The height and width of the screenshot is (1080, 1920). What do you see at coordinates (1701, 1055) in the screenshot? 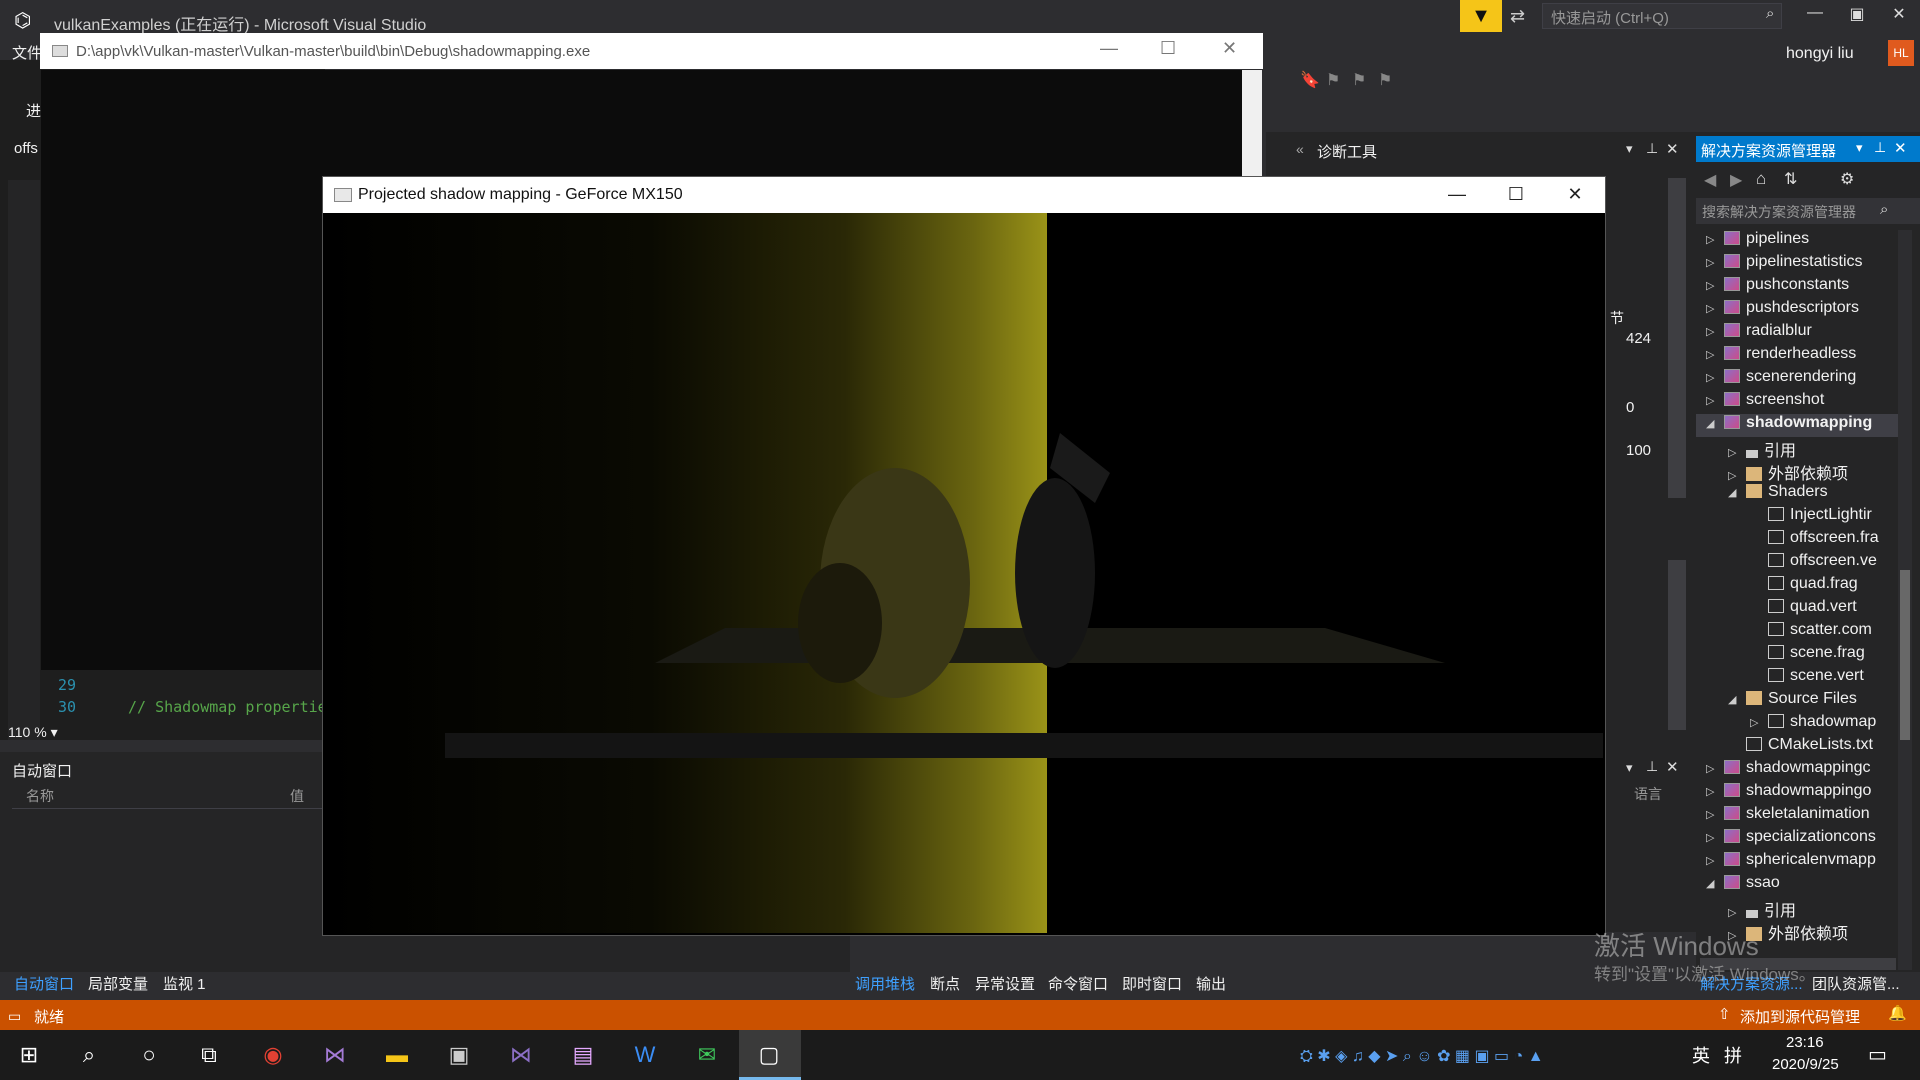
I see `ime-indicator: 英` at bounding box center [1701, 1055].